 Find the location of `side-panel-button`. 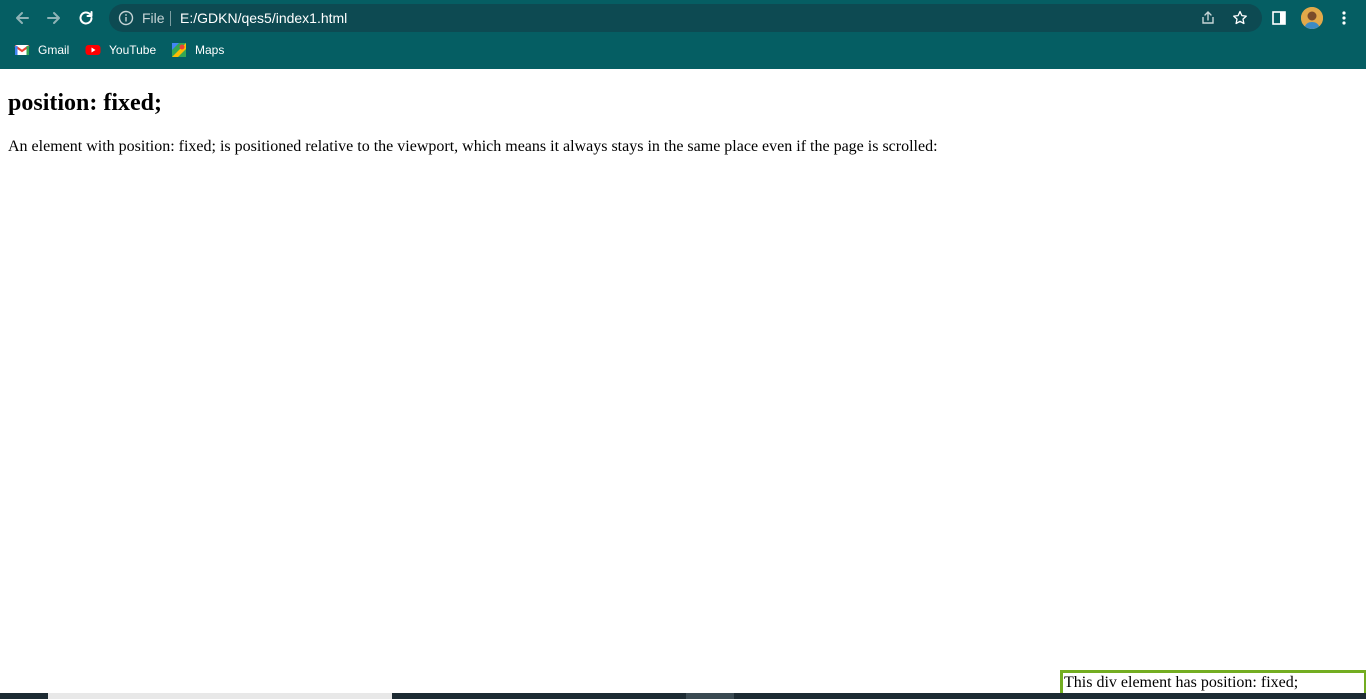

side-panel-button is located at coordinates (1279, 18).